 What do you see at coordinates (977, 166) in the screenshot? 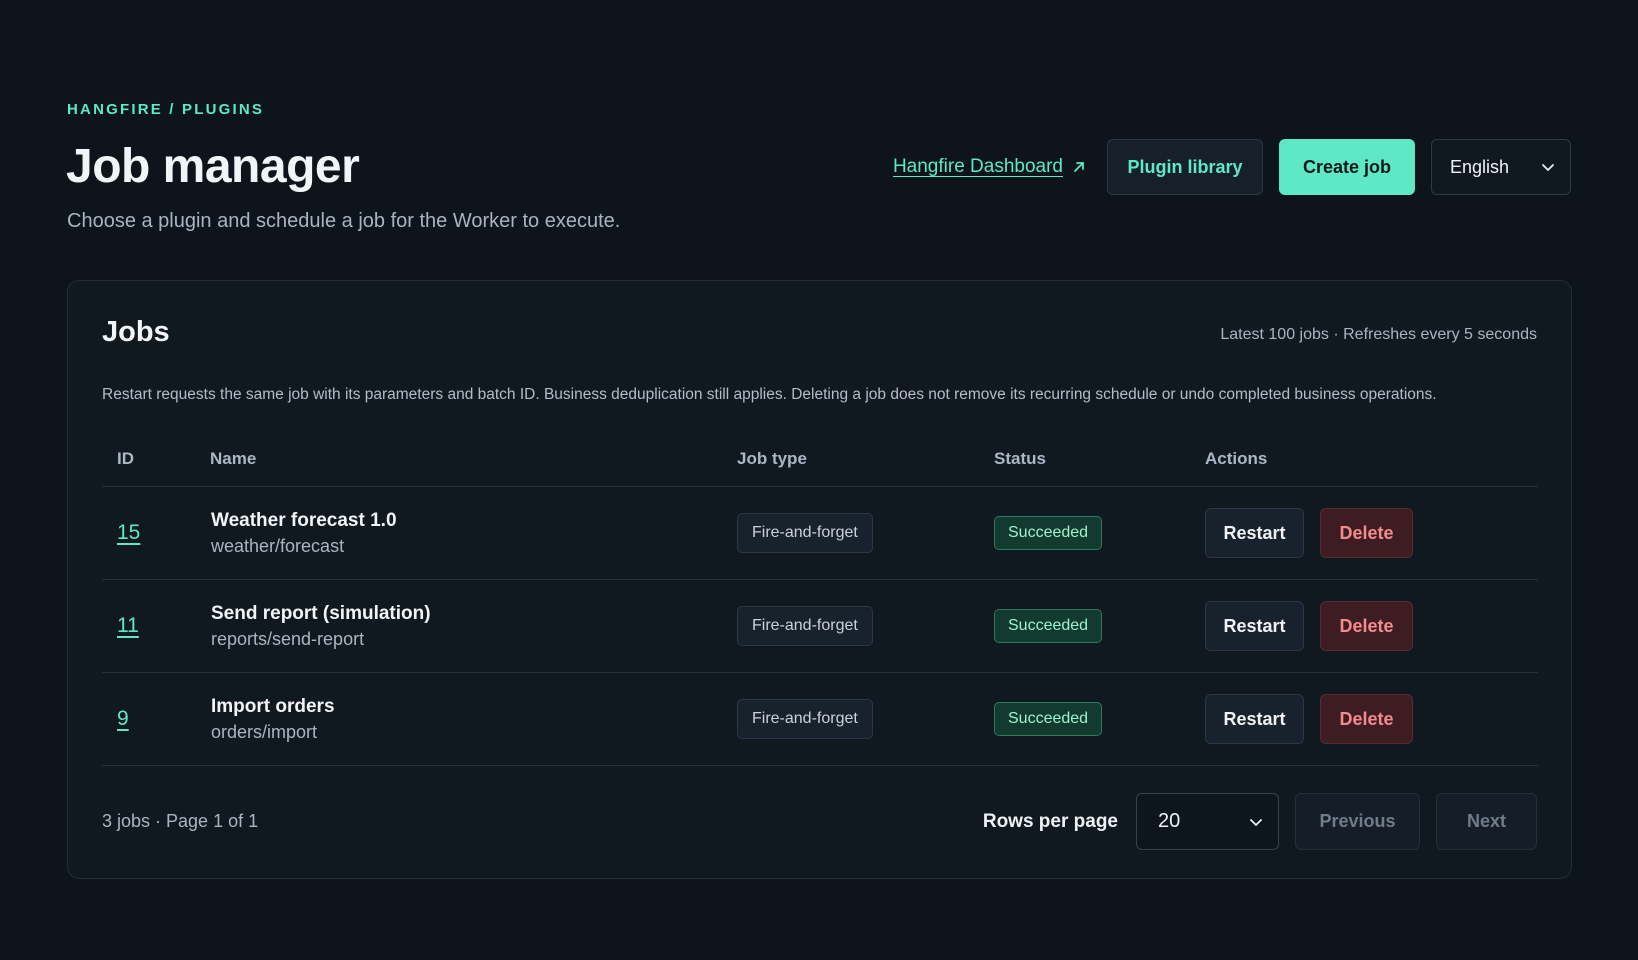
I see `hangfire-dashboard-link-label: Hangfire Dashboard` at bounding box center [977, 166].